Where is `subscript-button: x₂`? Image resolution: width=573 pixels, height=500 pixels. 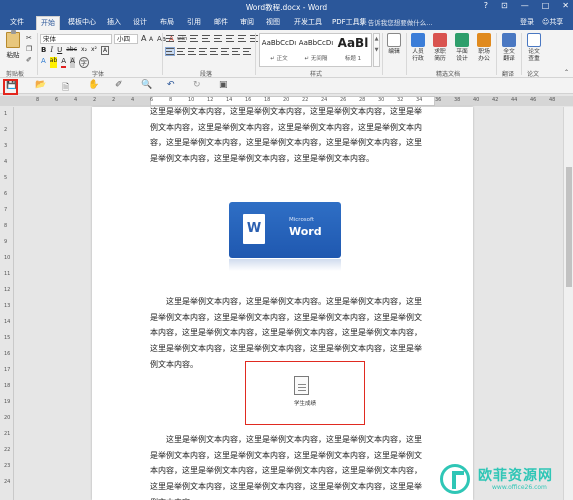 subscript-button: x₂ is located at coordinates (84, 50).